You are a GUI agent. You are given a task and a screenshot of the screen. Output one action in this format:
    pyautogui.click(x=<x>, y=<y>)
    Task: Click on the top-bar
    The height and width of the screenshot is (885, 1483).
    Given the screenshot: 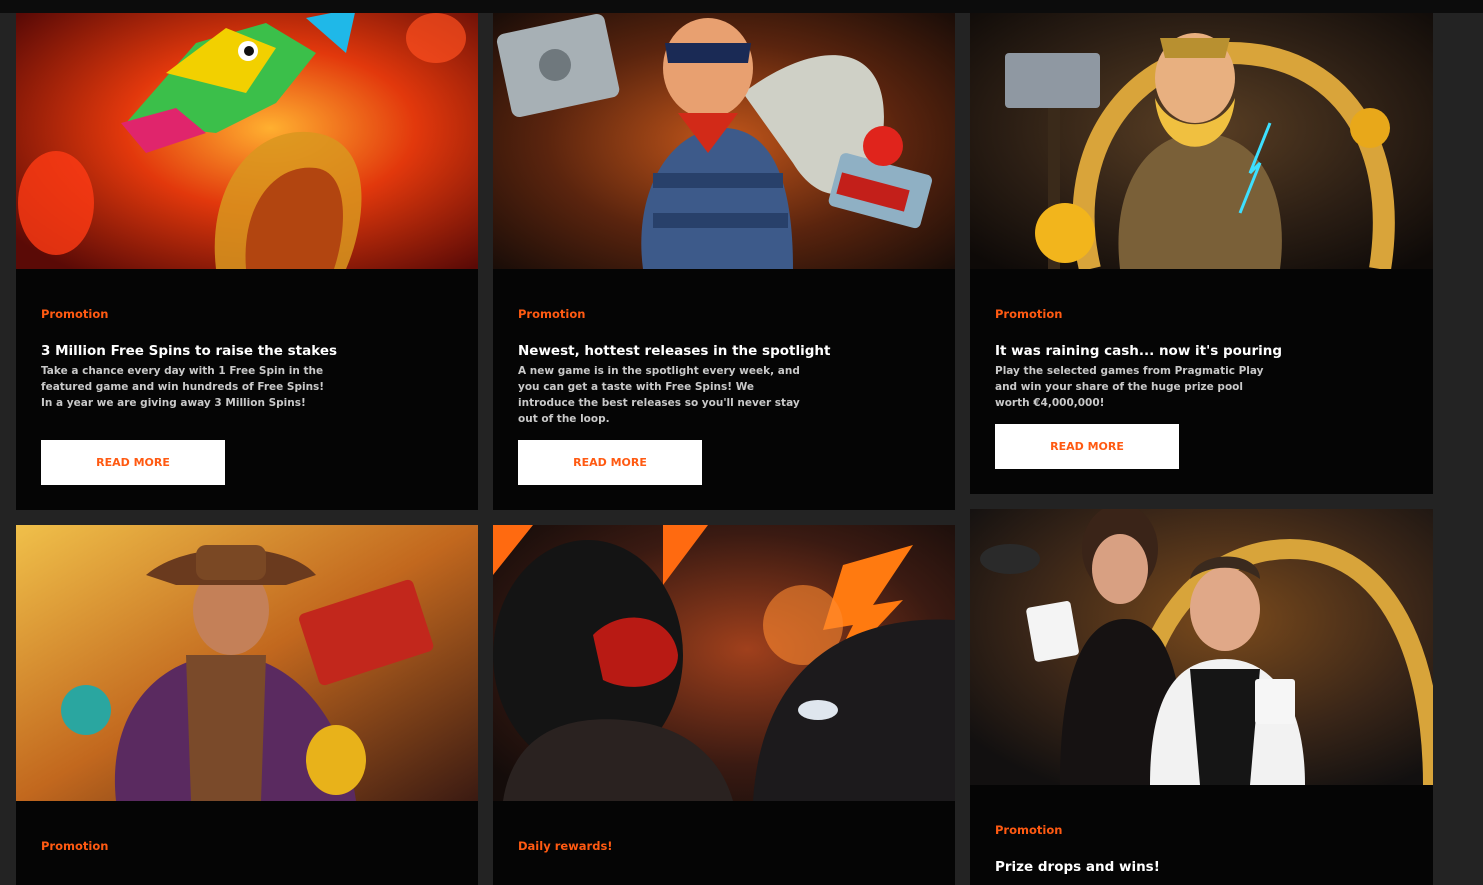 What is the action you would take?
    pyautogui.click(x=741, y=6)
    